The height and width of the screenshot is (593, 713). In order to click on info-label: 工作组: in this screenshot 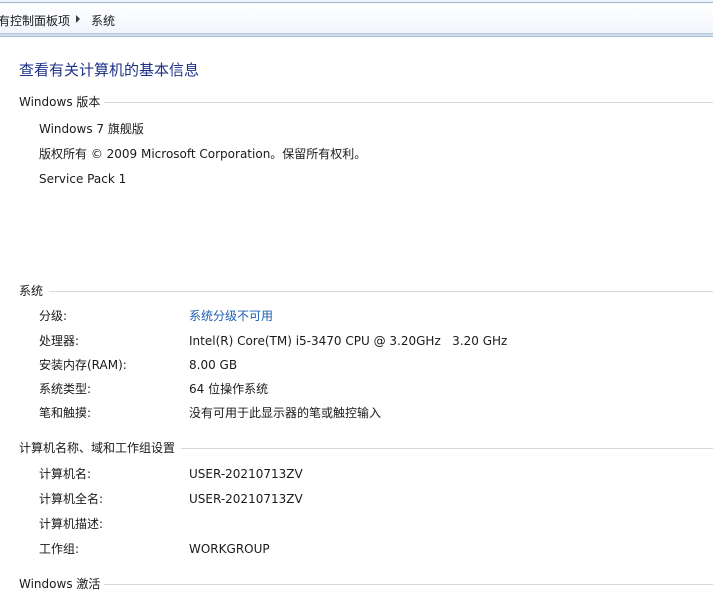, I will do `click(59, 549)`.